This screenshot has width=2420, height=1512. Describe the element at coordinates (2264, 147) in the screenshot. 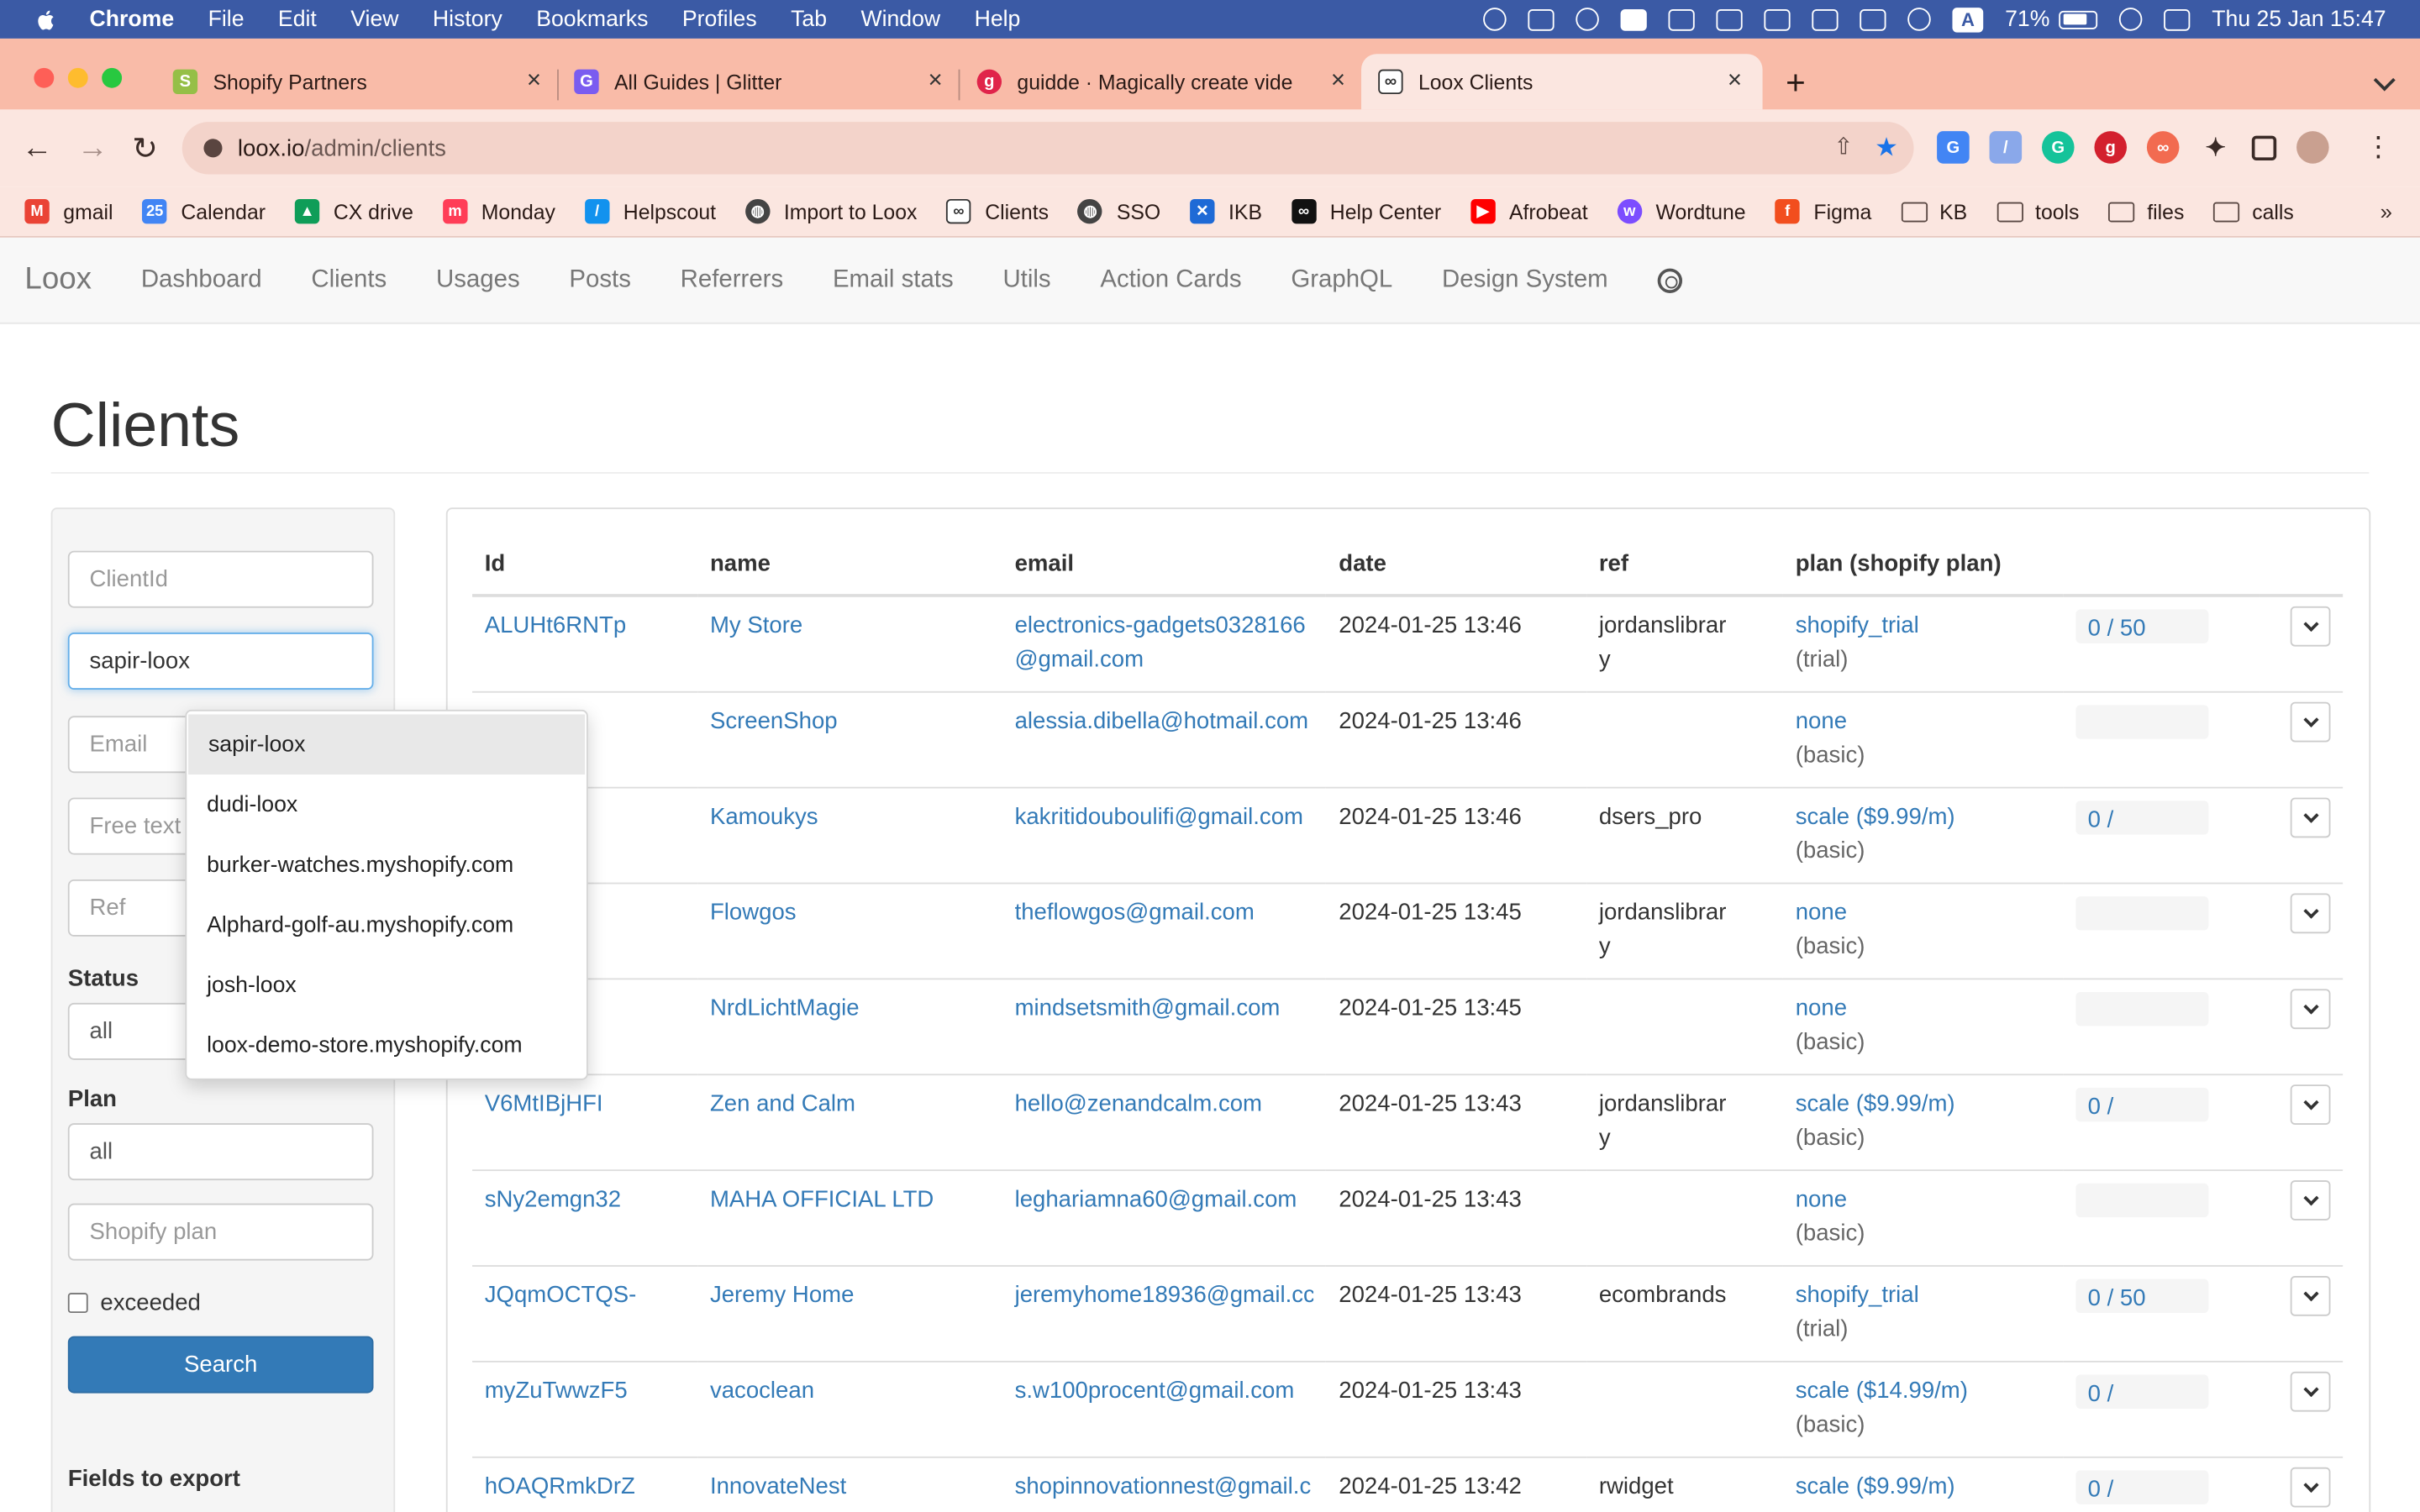

I see `side-panel-icon` at that location.